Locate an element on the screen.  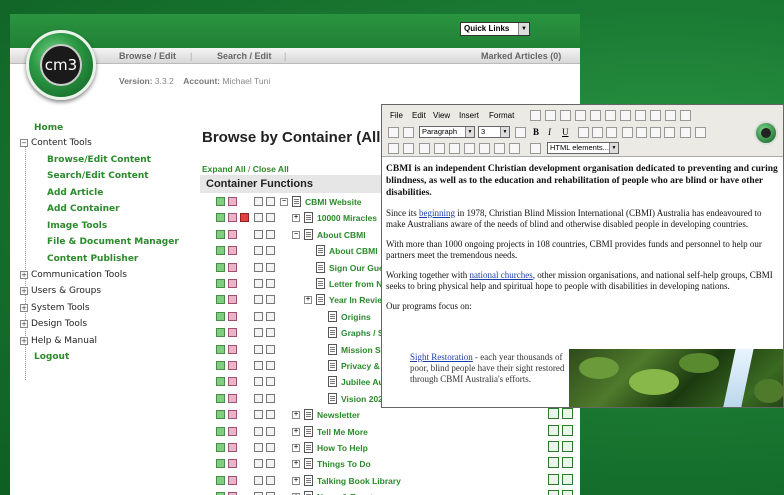
delete-col-icon is located at coordinates (469, 148).